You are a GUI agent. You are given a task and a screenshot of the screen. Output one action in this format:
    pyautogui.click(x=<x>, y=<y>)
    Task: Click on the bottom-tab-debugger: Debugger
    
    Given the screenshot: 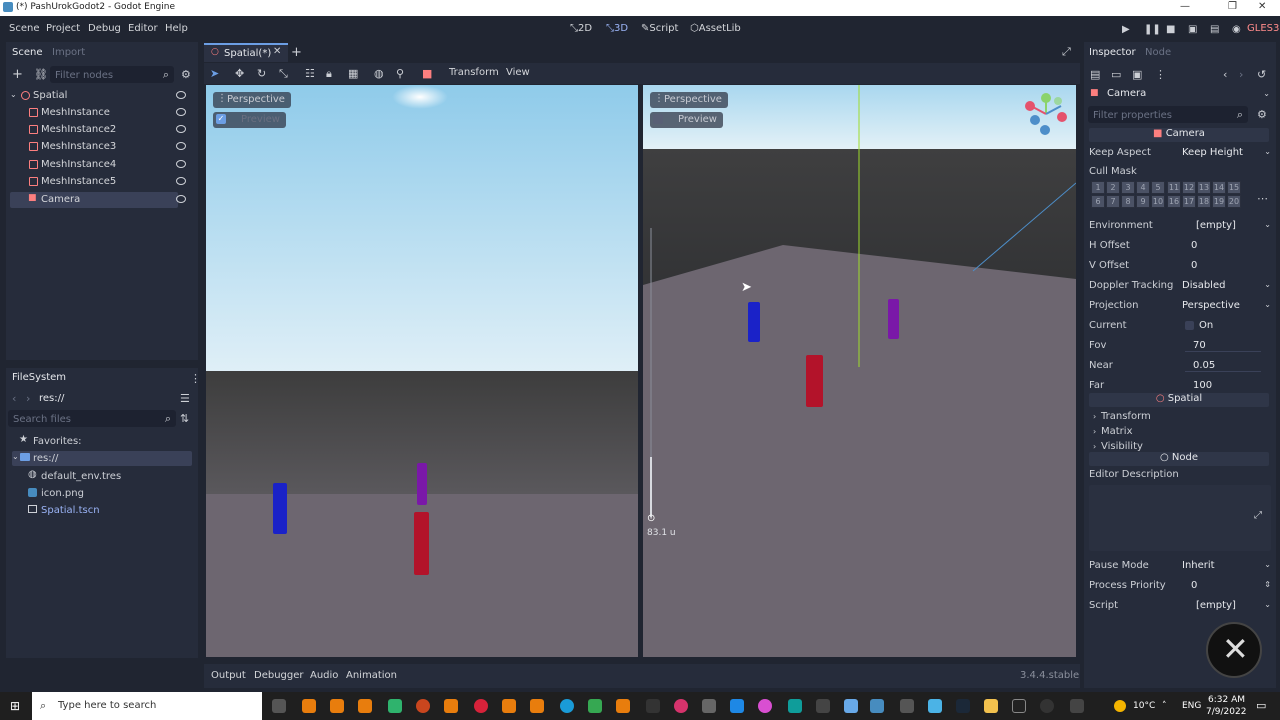 What is the action you would take?
    pyautogui.click(x=279, y=675)
    